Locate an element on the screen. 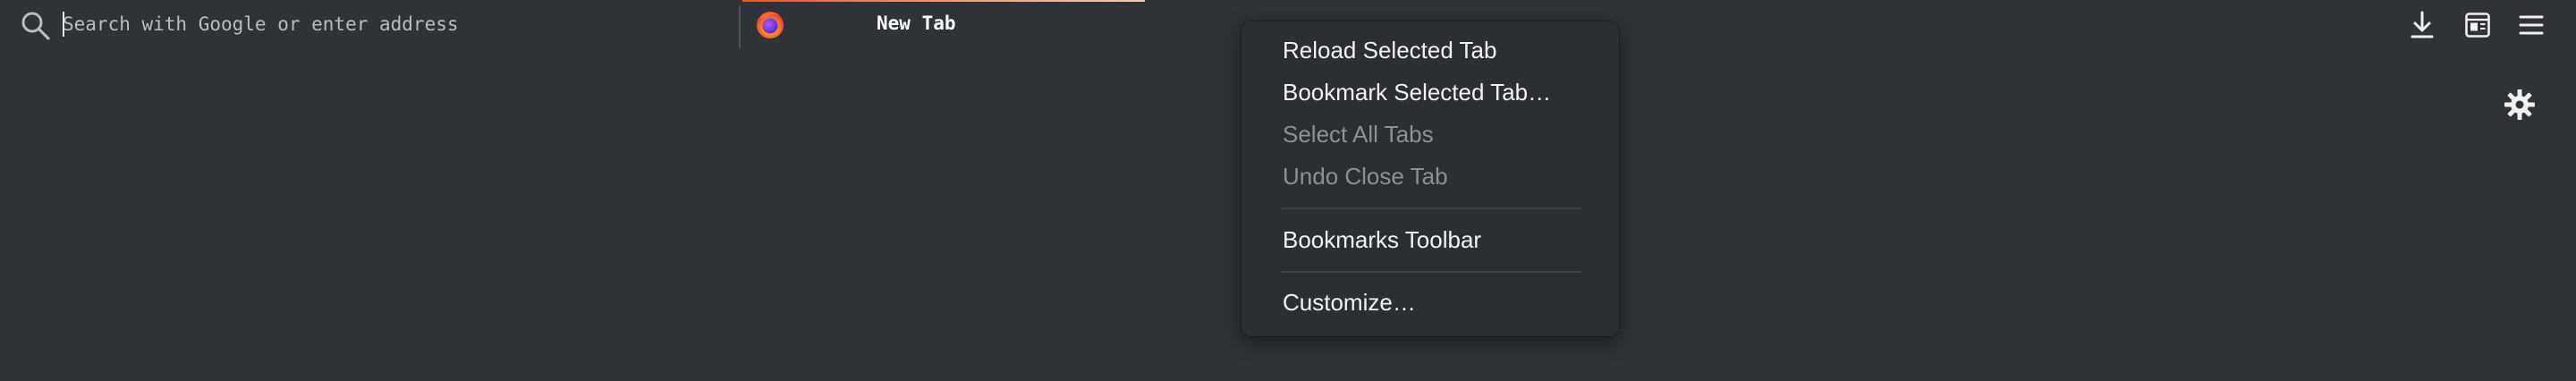  search-icon is located at coordinates (35, 26).